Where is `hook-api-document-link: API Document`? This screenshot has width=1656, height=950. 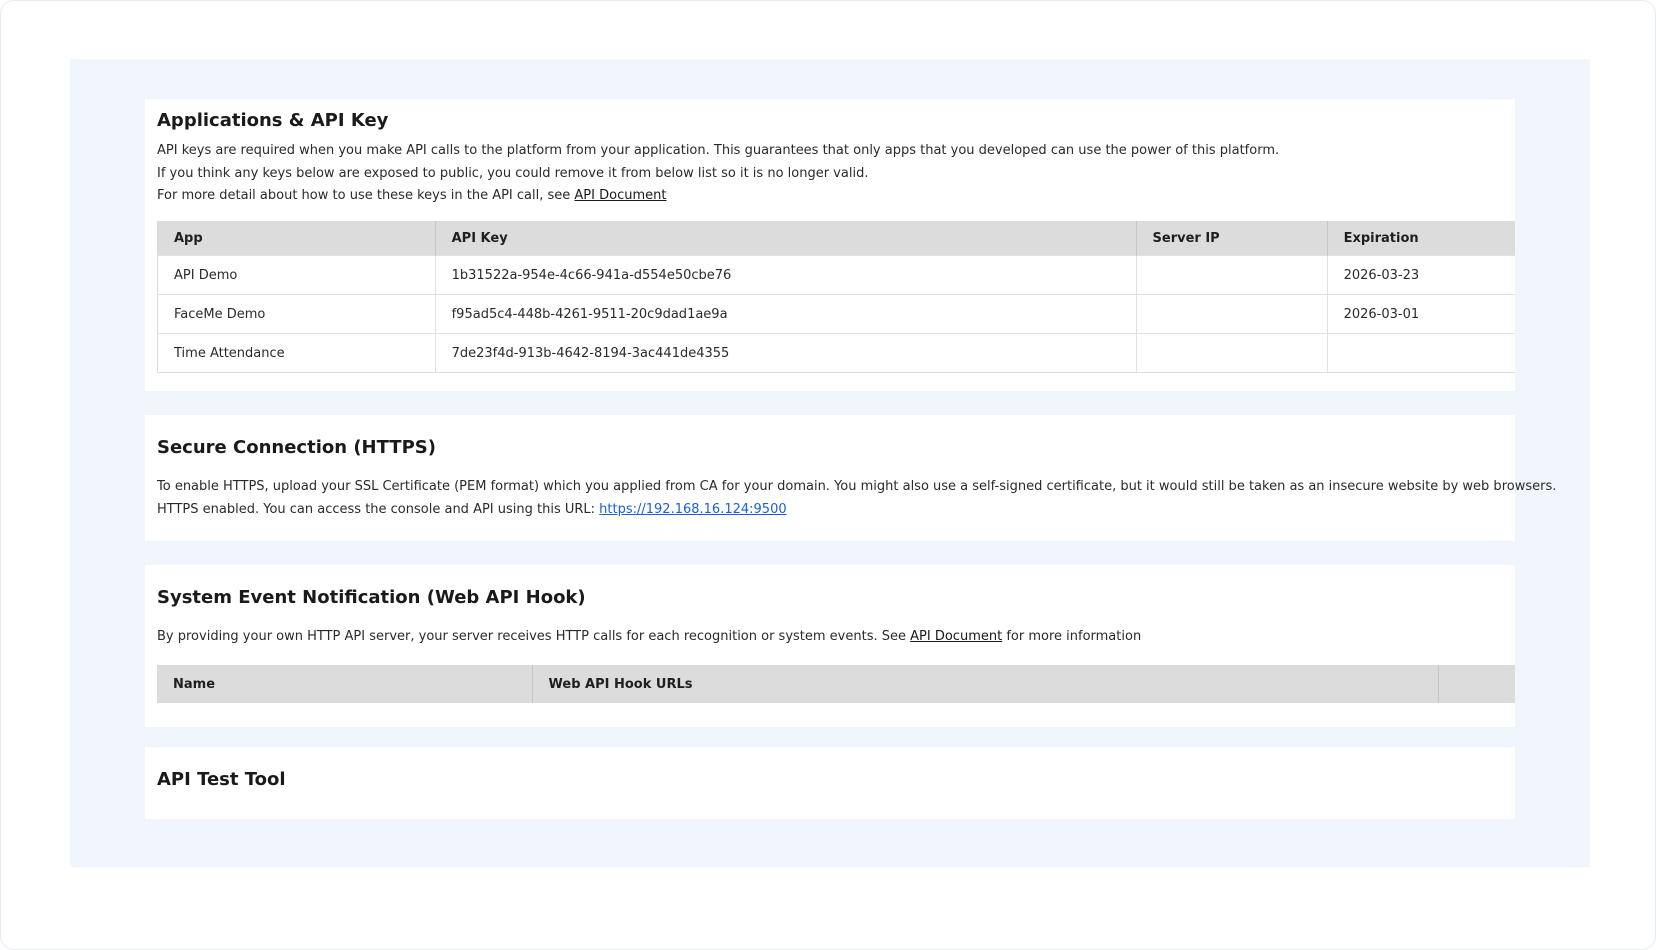 hook-api-document-link: API Document is located at coordinates (956, 636).